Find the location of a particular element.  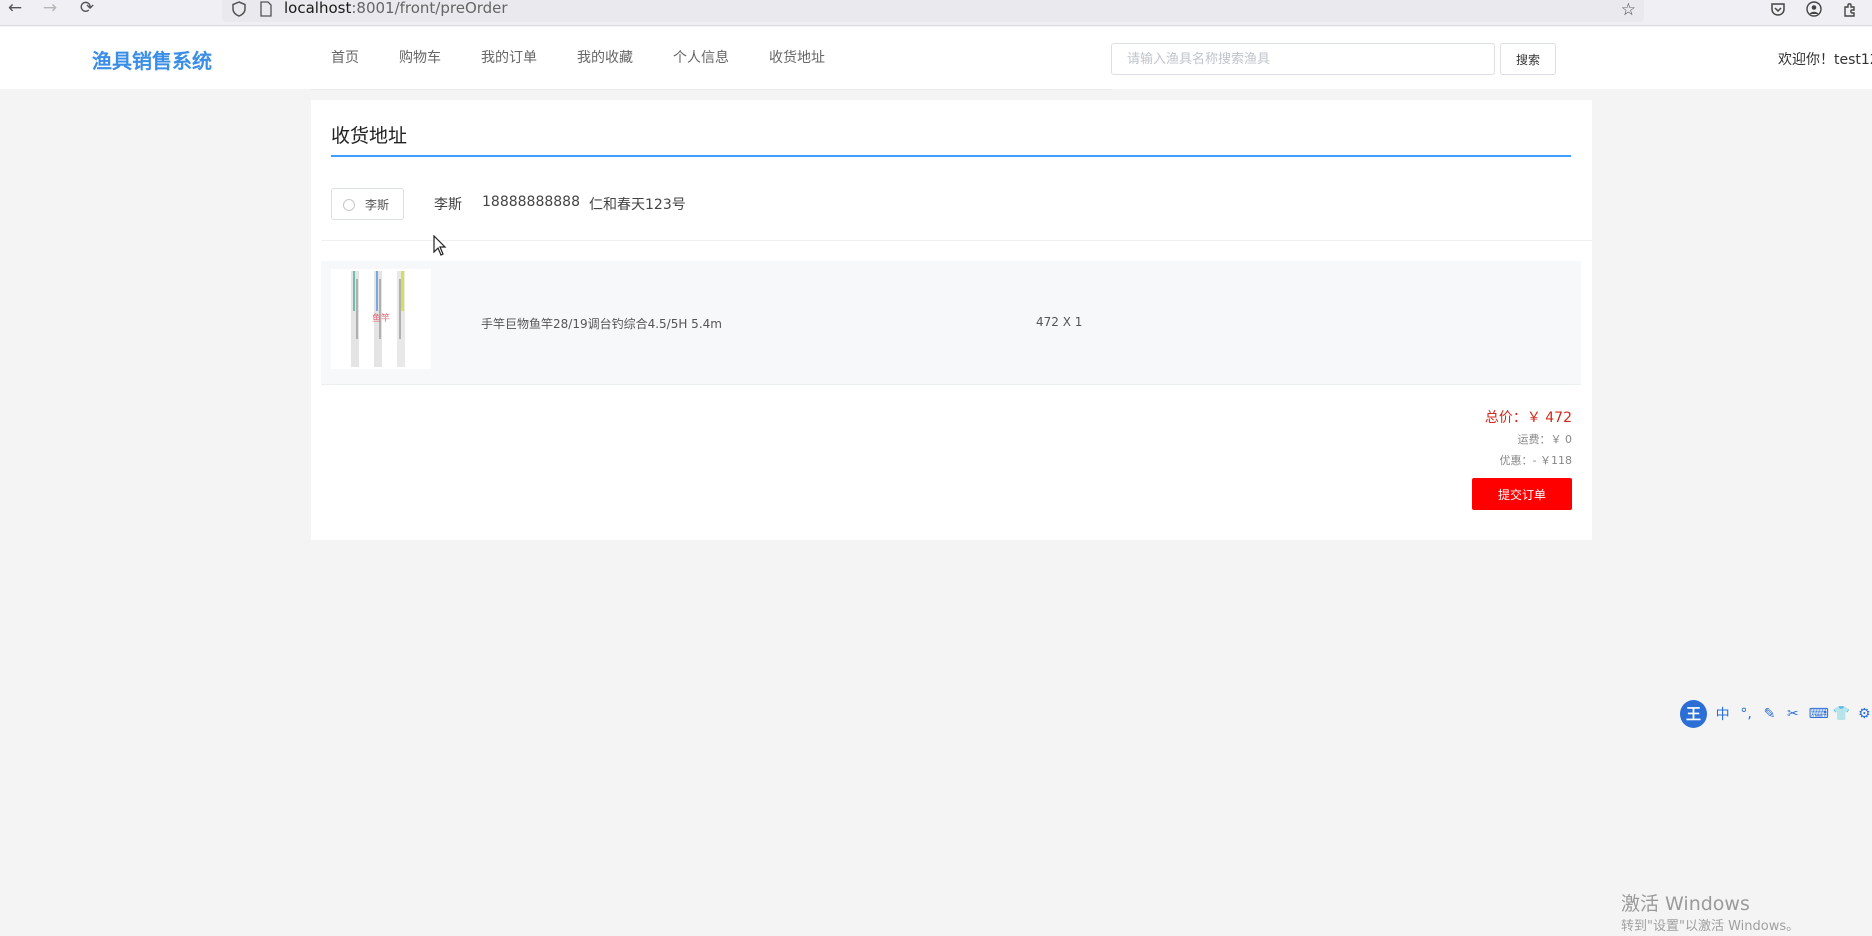

address-divider is located at coordinates (956, 240).